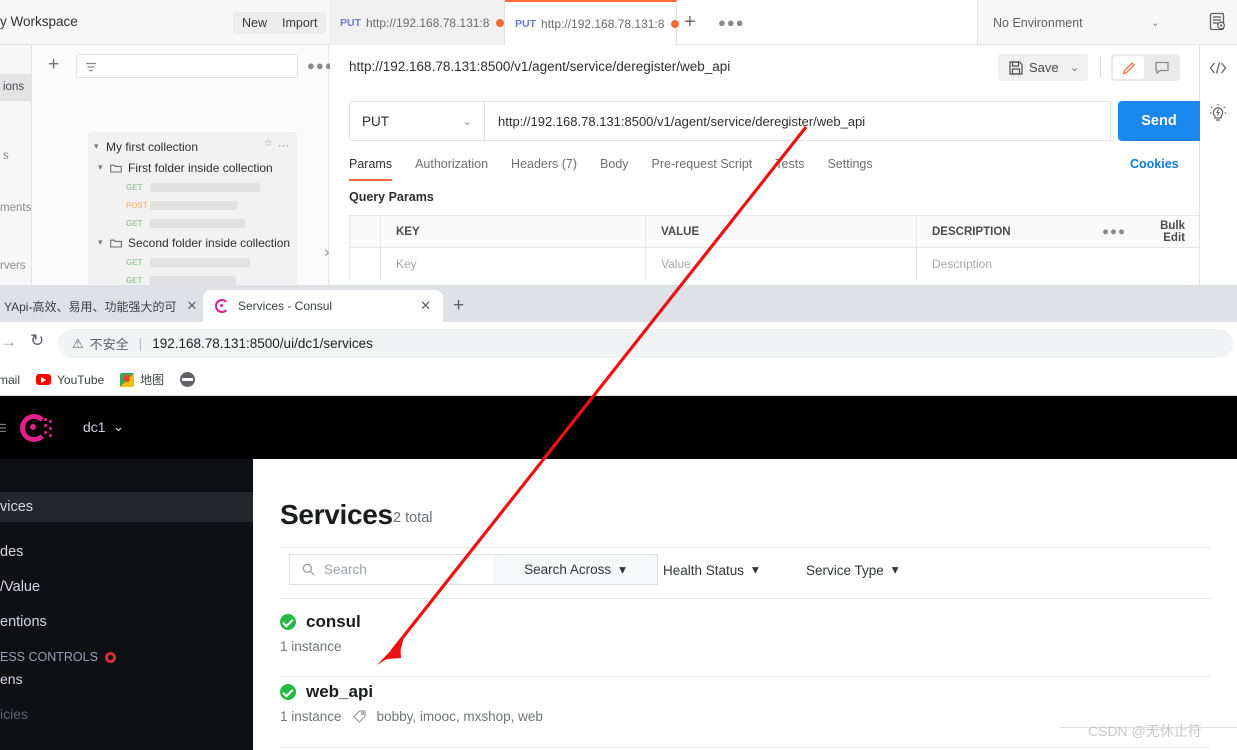 The height and width of the screenshot is (750, 1237). I want to click on edit-mode-button, so click(1128, 67).